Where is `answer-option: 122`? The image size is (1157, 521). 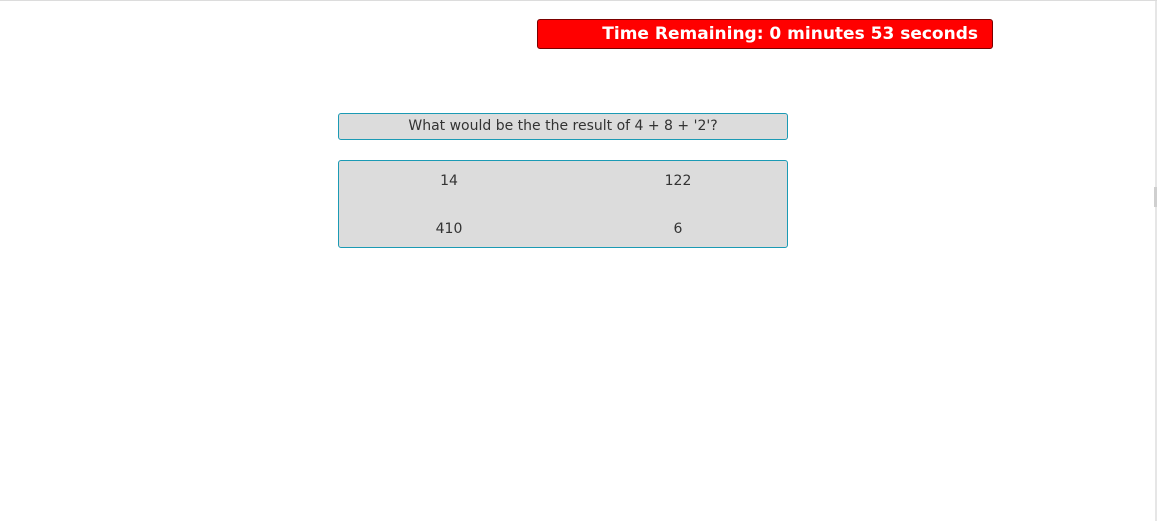 answer-option: 122 is located at coordinates (678, 181).